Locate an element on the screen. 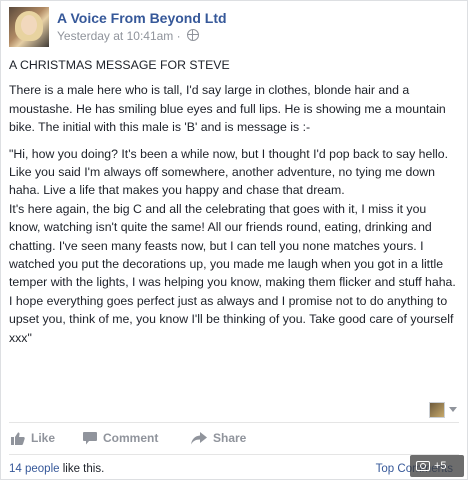  post-title: A CHRISTMAS MESSAGE FOR STEVE is located at coordinates (119, 65).